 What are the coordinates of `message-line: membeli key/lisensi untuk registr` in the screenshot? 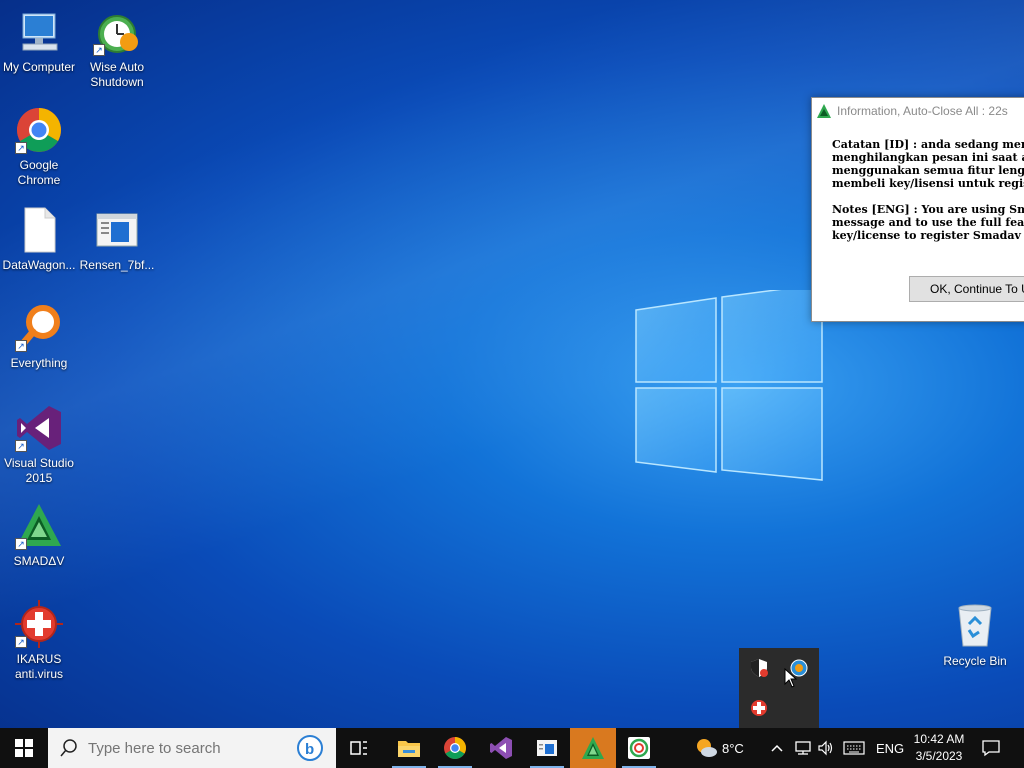 It's located at (928, 183).